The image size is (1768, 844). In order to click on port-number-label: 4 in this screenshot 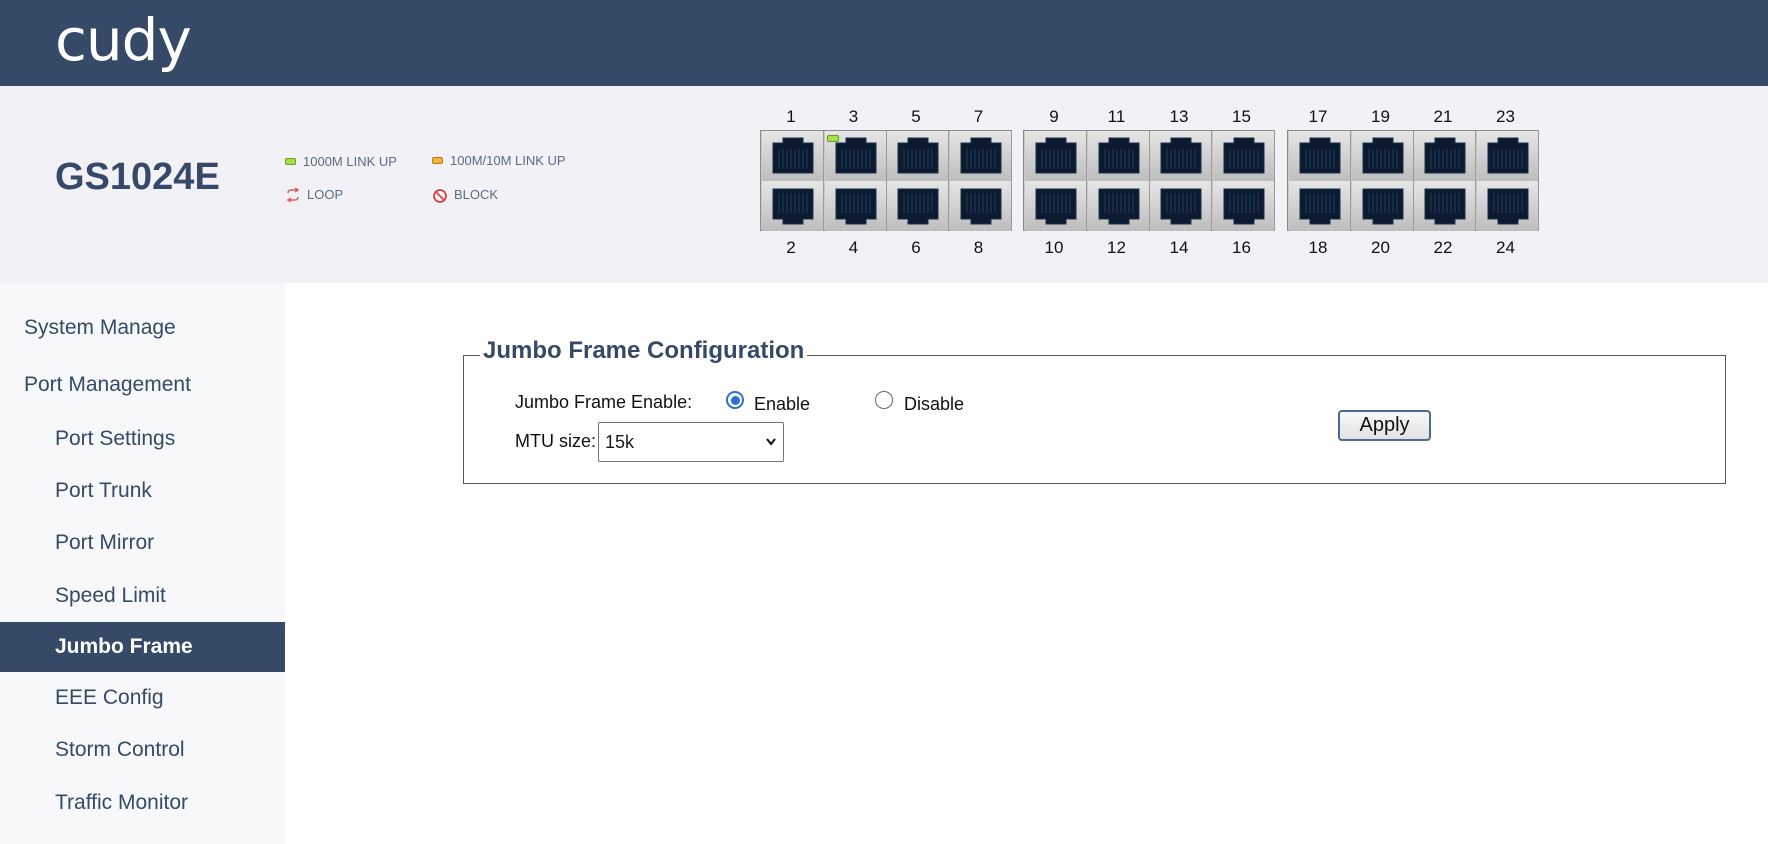, I will do `click(853, 247)`.